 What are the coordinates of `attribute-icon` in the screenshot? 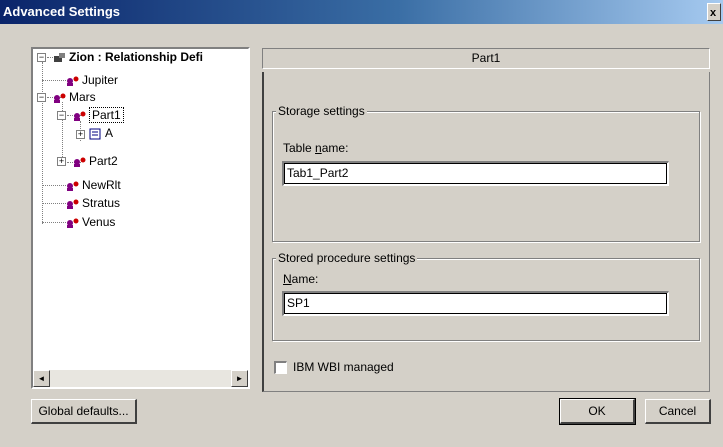 It's located at (95, 134).